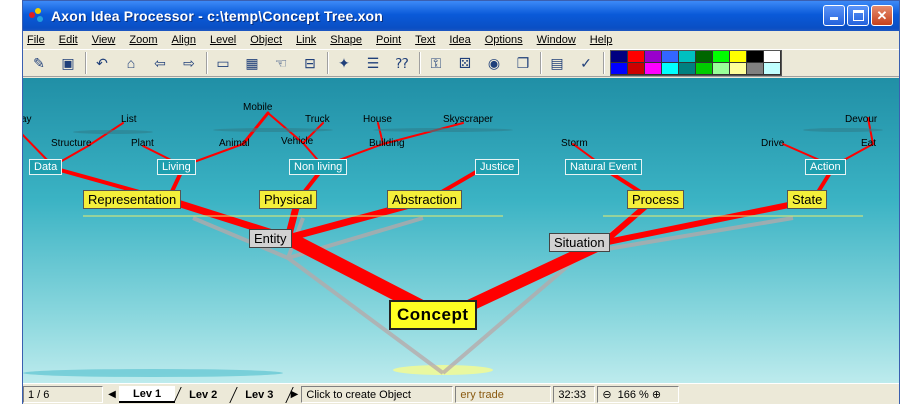 The height and width of the screenshot is (404, 904). Describe the element at coordinates (601, 40) in the screenshot. I see `menu-help: Help` at that location.